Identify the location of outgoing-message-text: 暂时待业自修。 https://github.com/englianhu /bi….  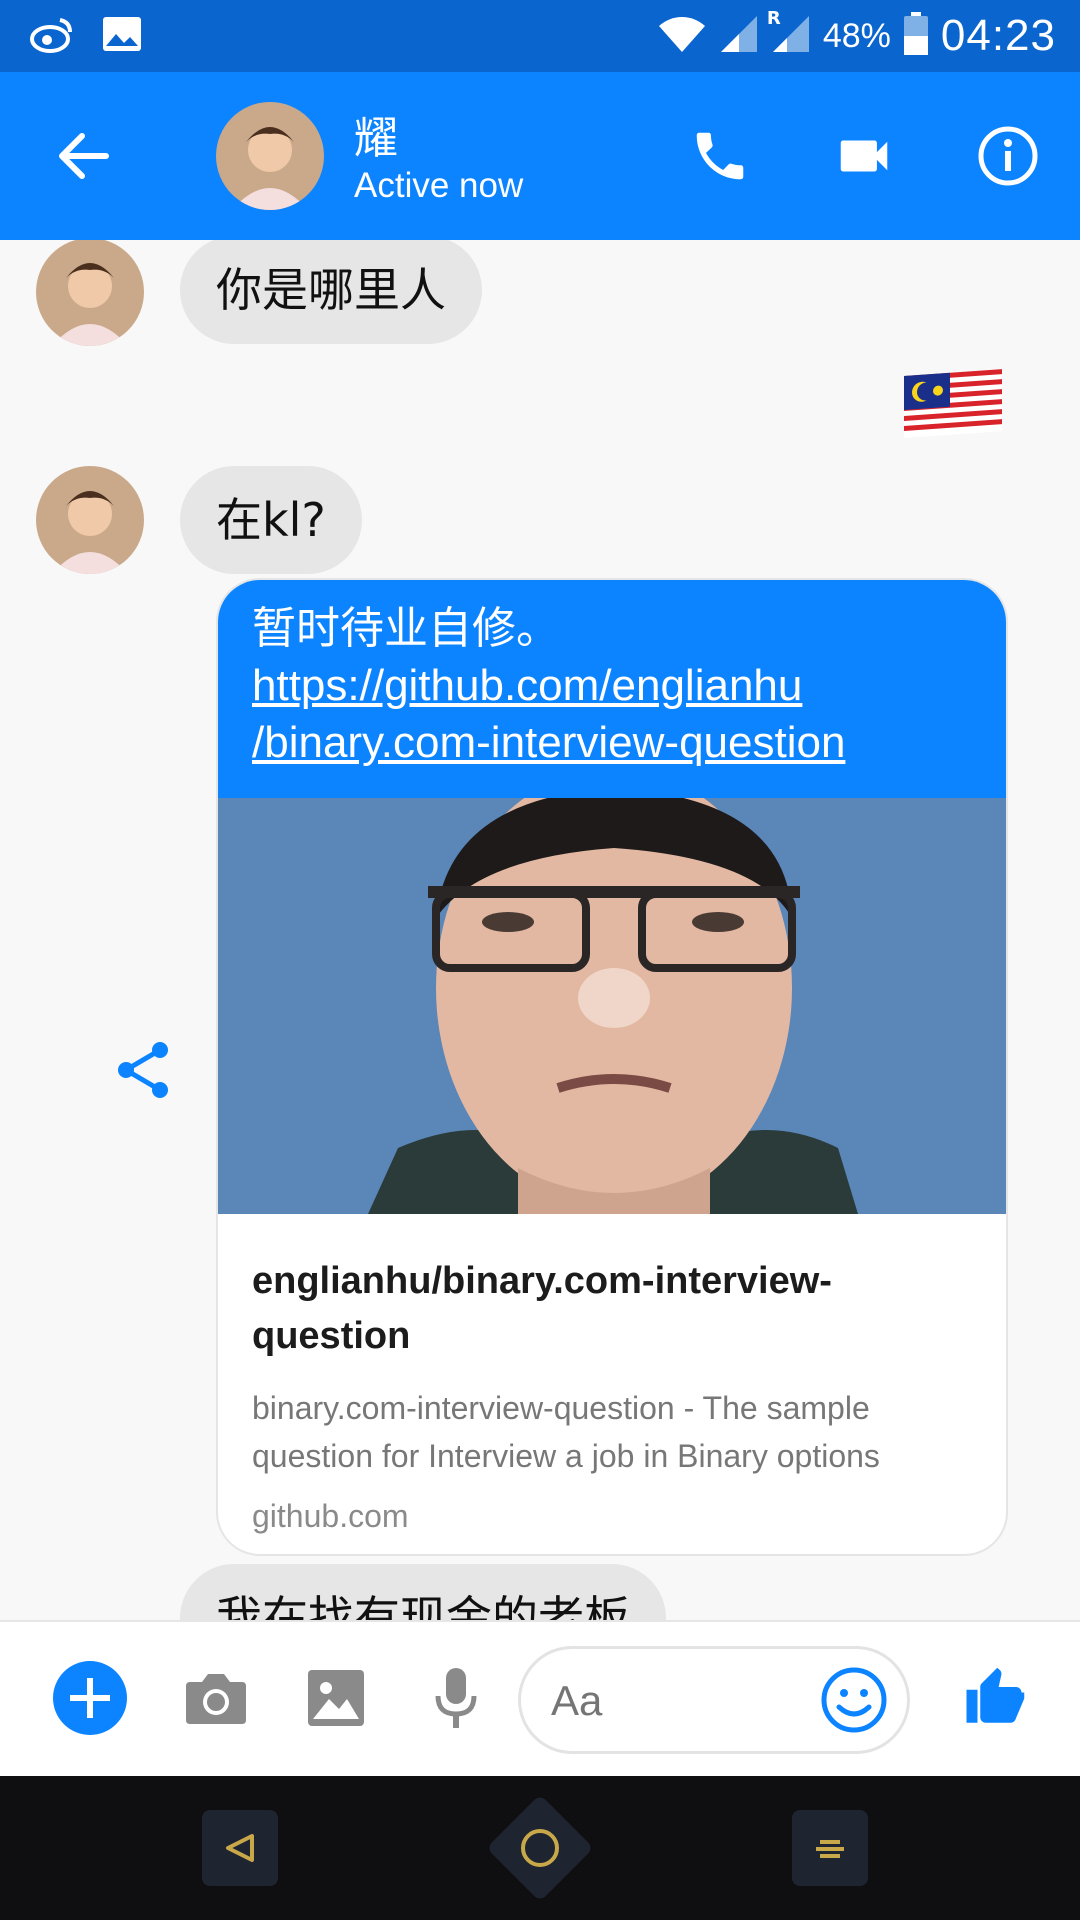
(612, 689).